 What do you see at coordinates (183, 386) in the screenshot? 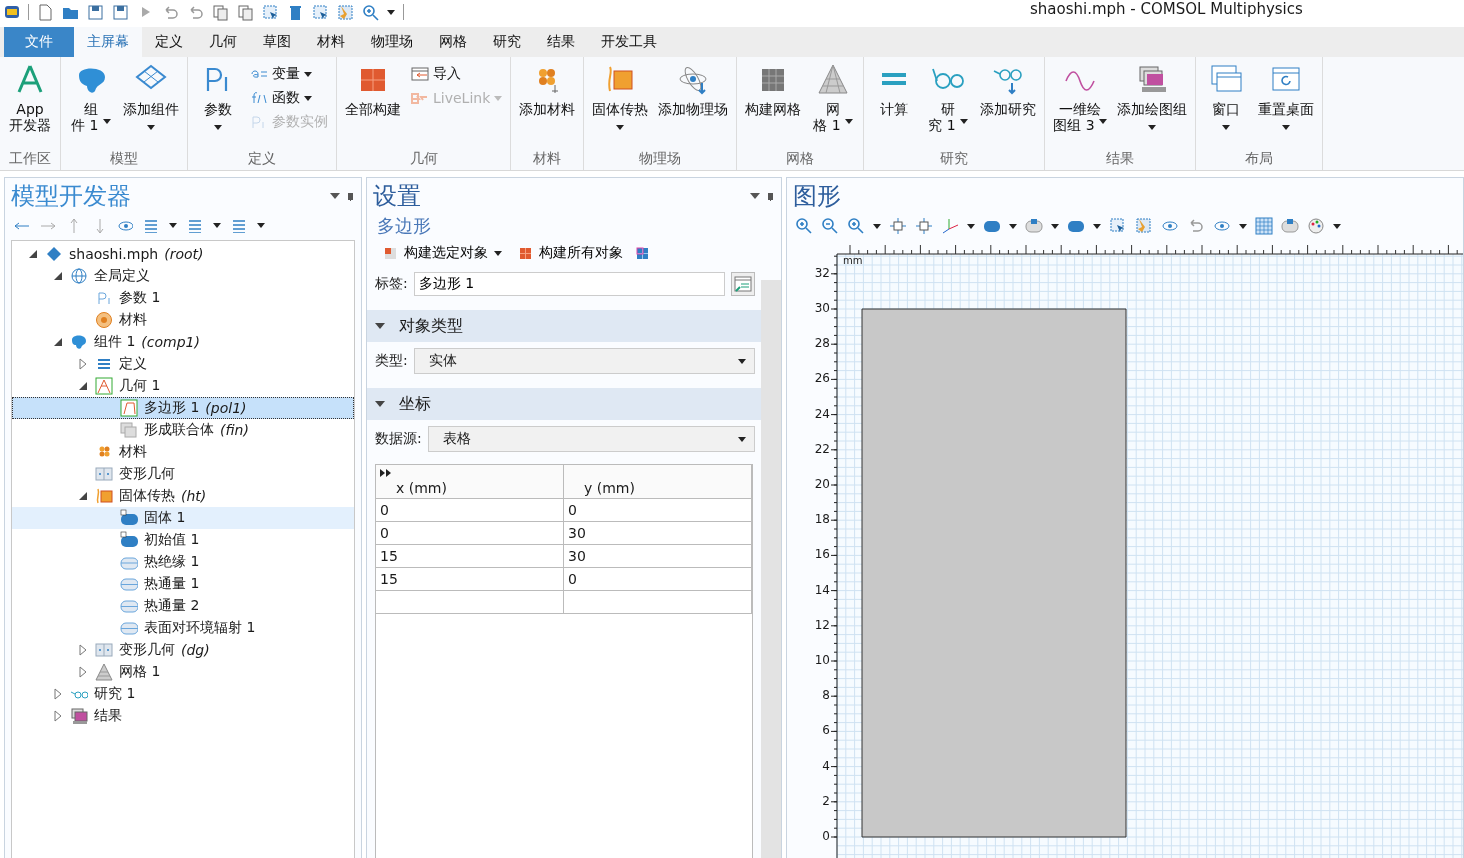
I see `tree-item: 几何 1` at bounding box center [183, 386].